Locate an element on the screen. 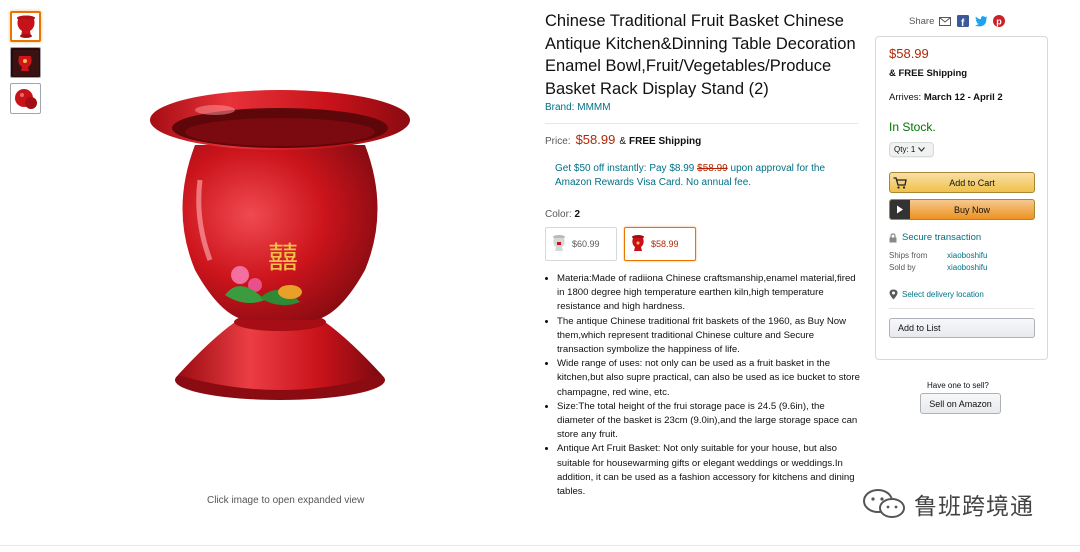 This screenshot has width=1080, height=552. delivery-location-link: Select delivery location is located at coordinates (961, 294).